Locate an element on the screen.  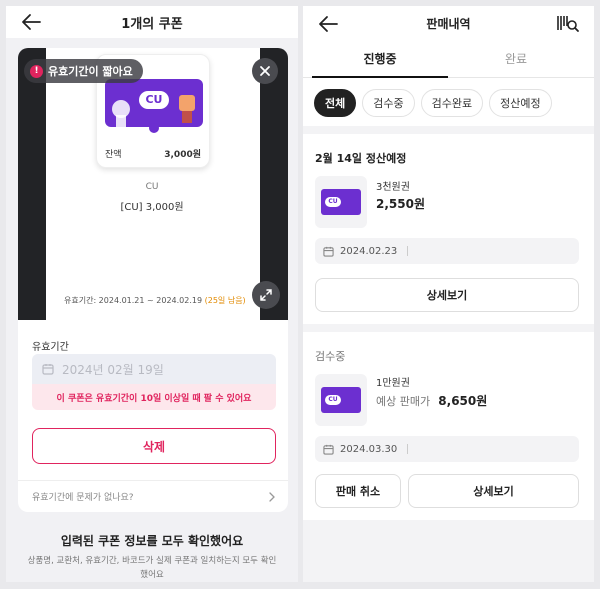
expand-button is located at coordinates (266, 295).